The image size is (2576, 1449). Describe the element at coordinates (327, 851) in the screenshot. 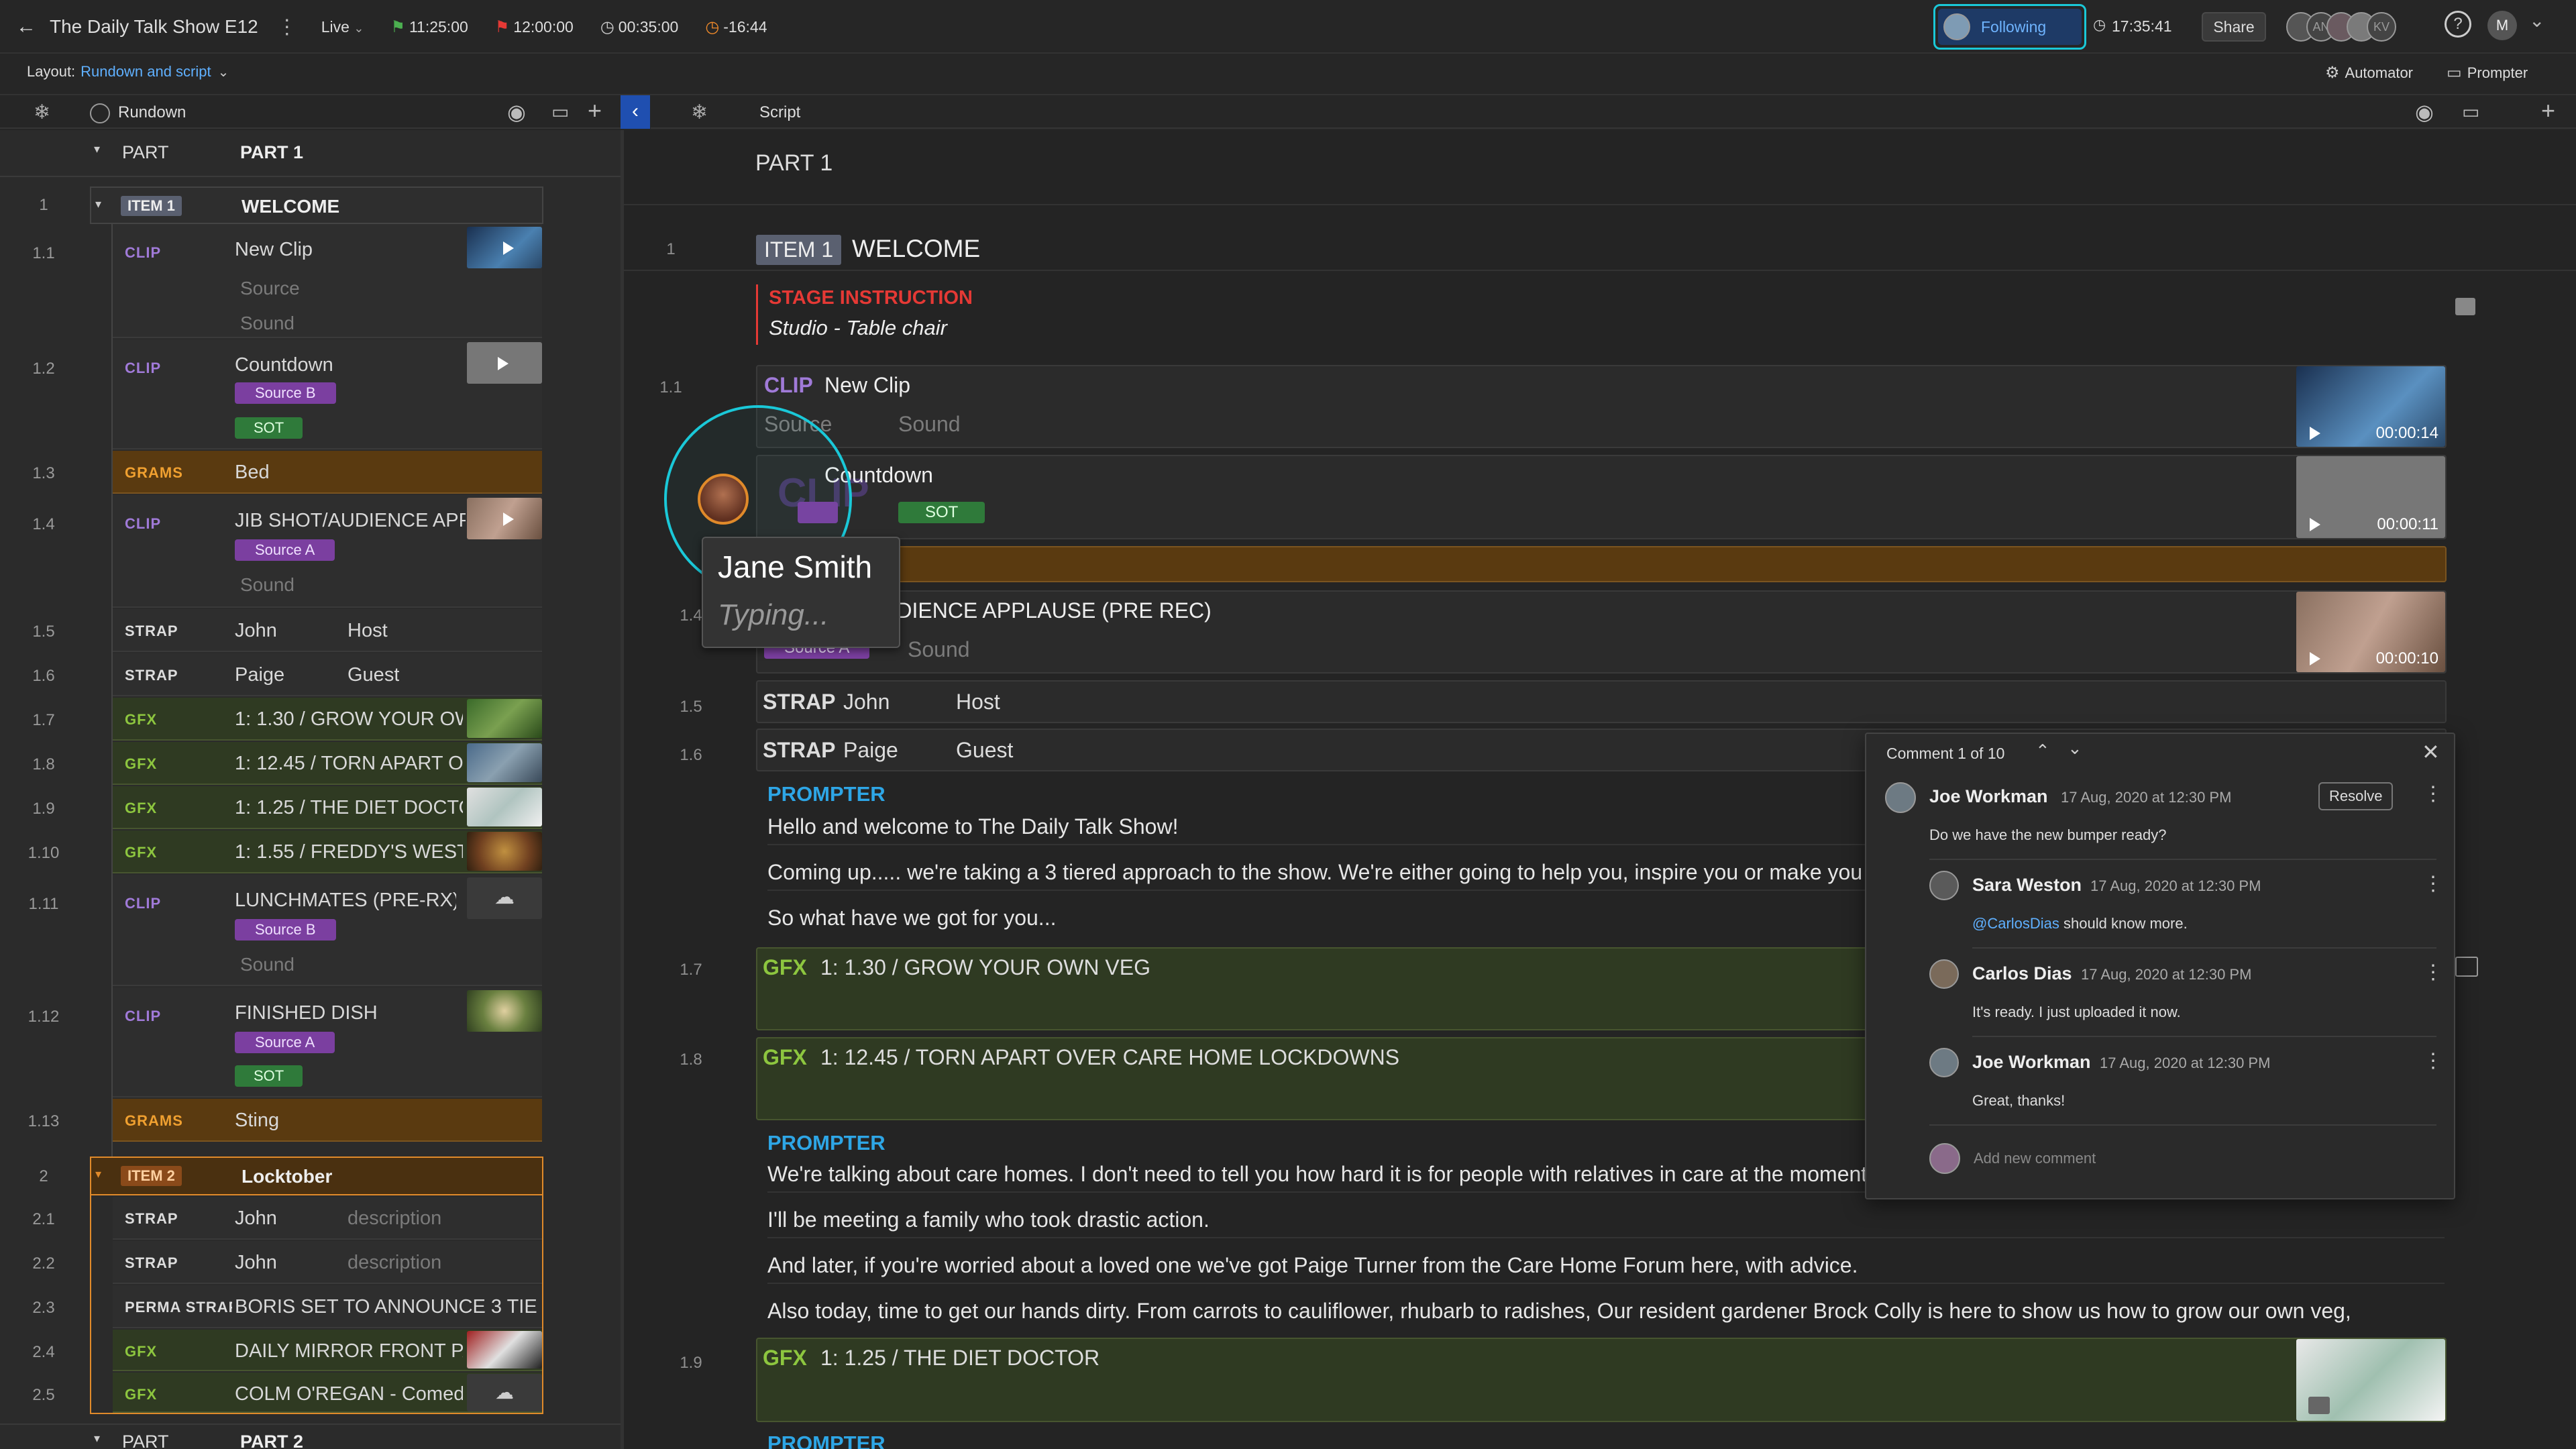

I see `gfx-card: GFX 1: 1.55 / FREDDY'S WEST END` at that location.